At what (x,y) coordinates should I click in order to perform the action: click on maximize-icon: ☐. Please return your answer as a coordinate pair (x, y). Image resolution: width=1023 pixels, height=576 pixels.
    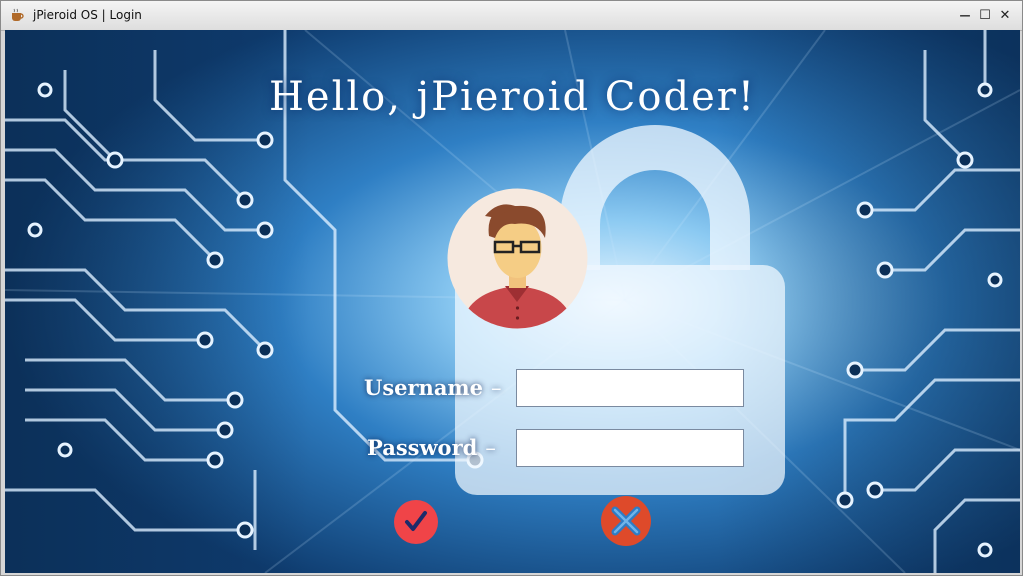
    Looking at the image, I should click on (985, 15).